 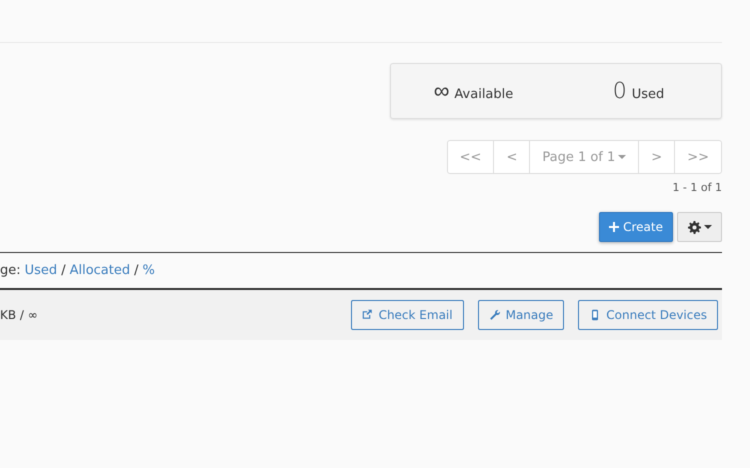 I want to click on settings-icon, so click(x=694, y=227).